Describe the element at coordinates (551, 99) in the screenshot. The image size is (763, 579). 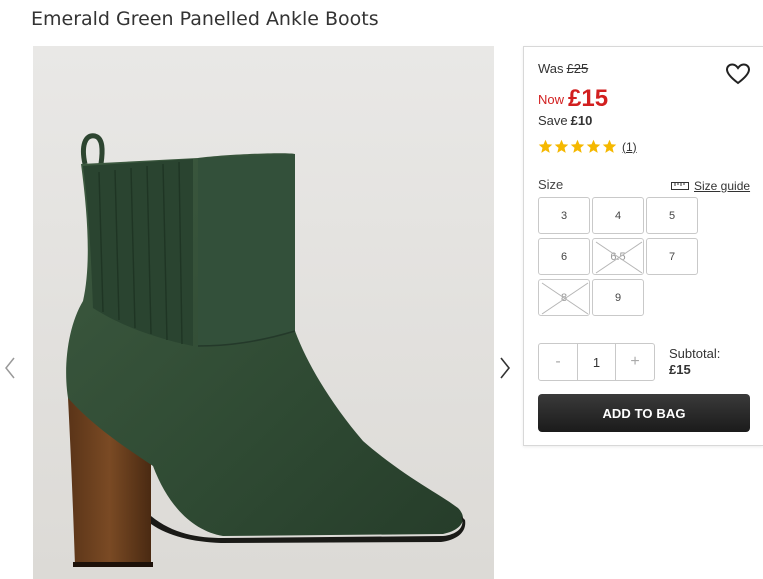
I see `now-label: Now` at that location.